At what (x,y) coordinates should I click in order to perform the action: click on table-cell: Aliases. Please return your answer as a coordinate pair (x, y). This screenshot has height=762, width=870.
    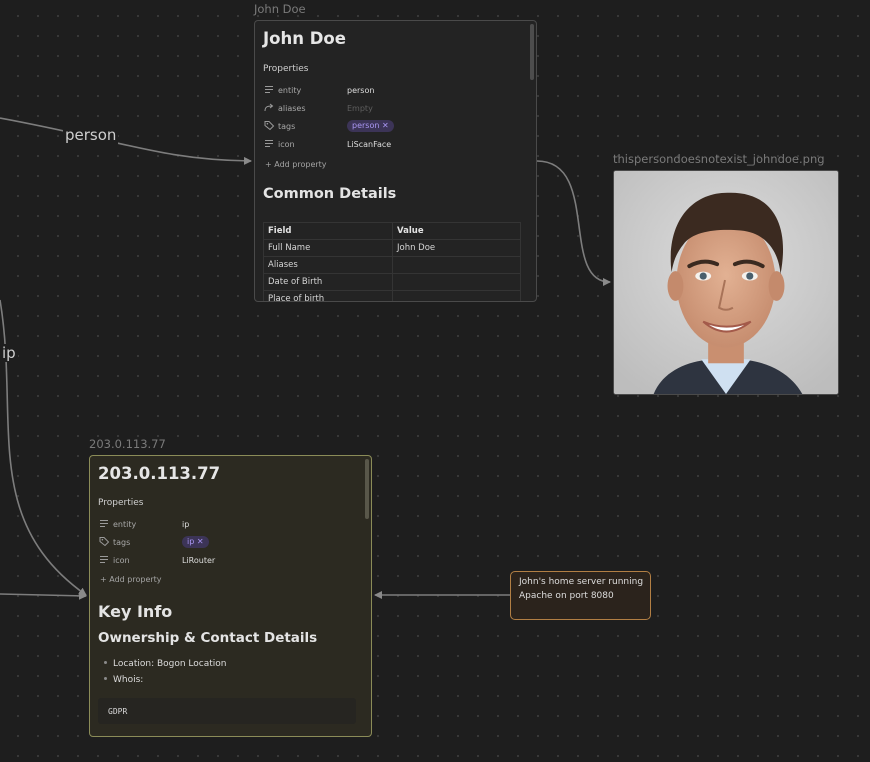
    Looking at the image, I should click on (328, 265).